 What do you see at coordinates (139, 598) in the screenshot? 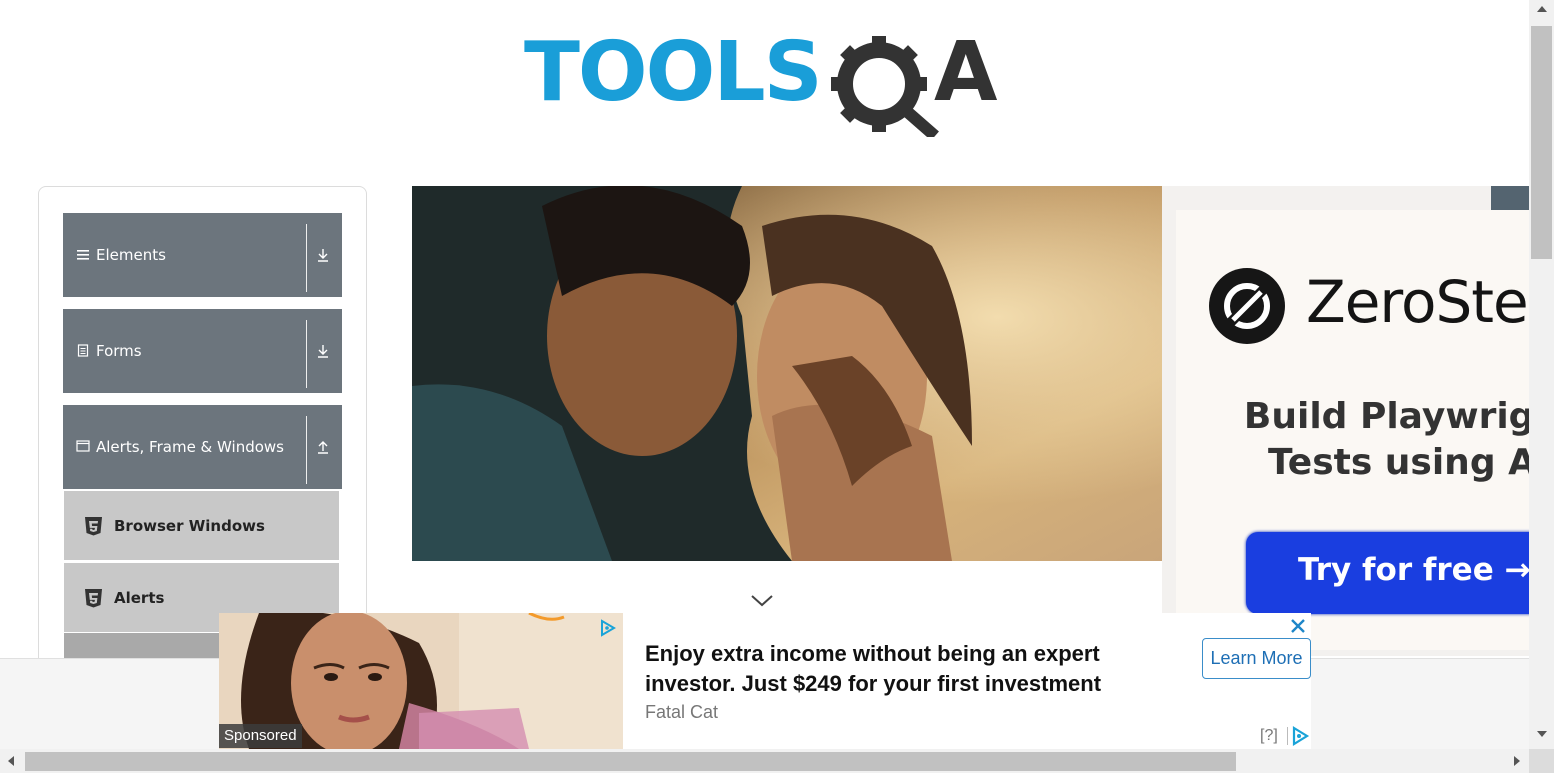
I see `menu-item-label: Alerts` at bounding box center [139, 598].